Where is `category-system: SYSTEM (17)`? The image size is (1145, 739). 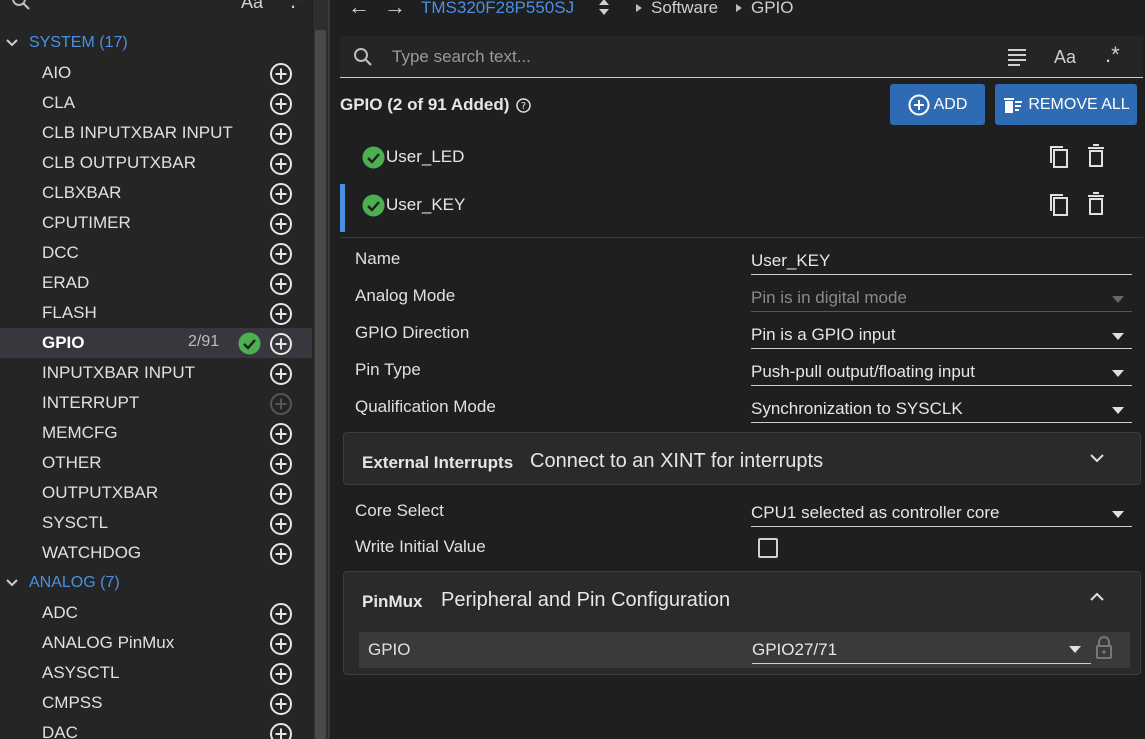 category-system: SYSTEM (17) is located at coordinates (156, 43).